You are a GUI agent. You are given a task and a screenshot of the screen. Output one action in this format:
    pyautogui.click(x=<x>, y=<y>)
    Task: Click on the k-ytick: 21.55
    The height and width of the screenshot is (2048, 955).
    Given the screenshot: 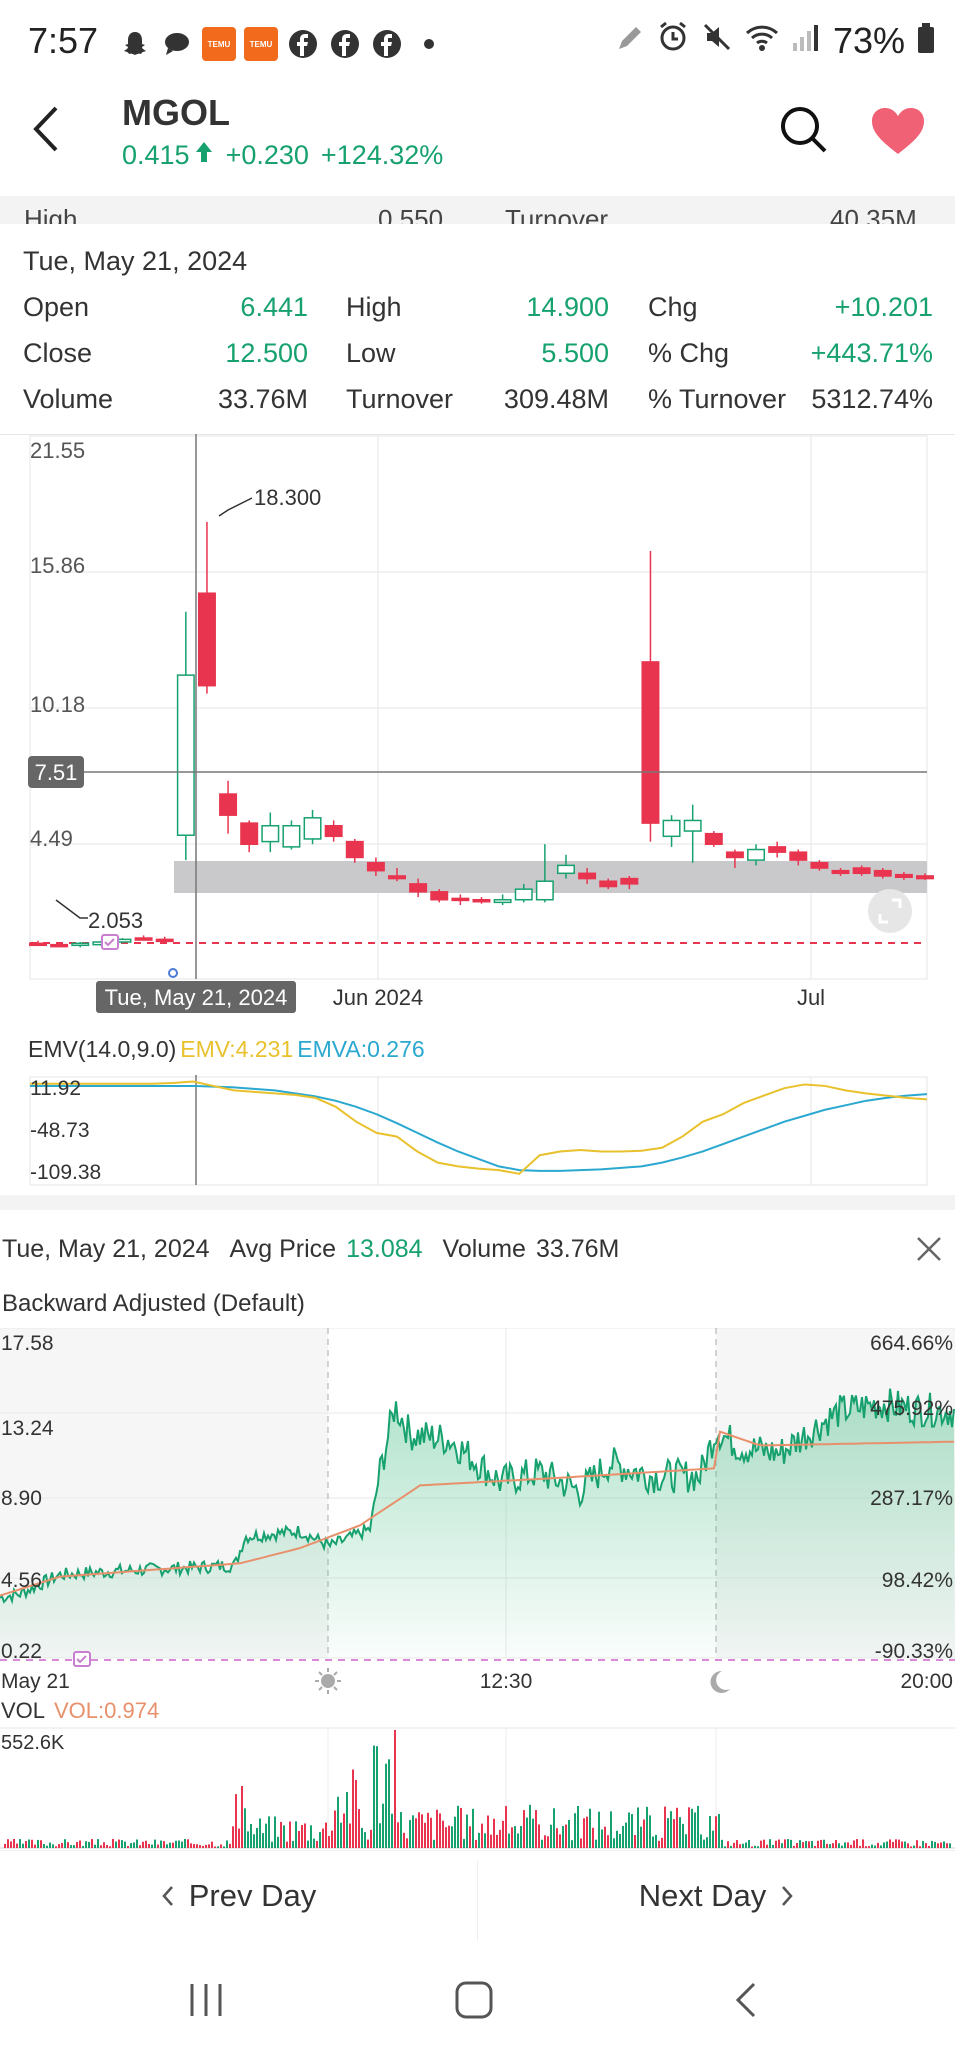 What is the action you would take?
    pyautogui.click(x=57, y=450)
    